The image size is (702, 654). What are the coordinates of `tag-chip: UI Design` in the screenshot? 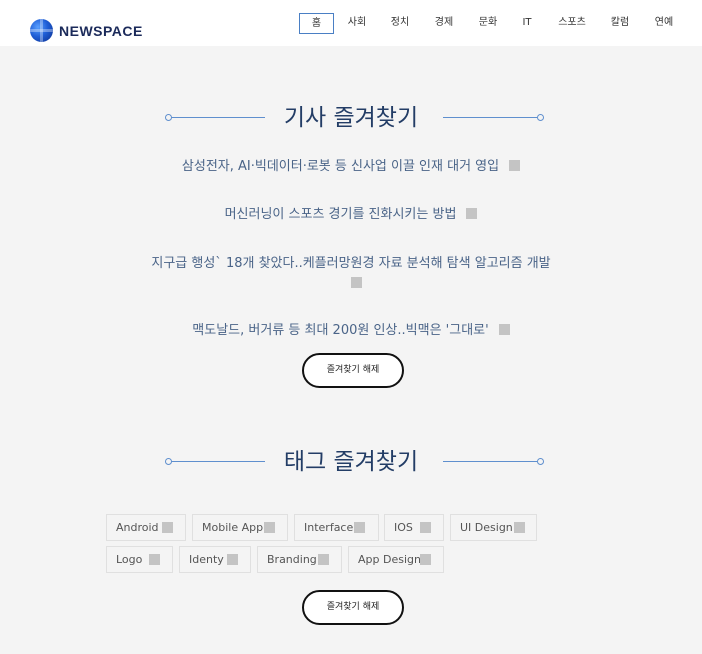 It's located at (493, 527).